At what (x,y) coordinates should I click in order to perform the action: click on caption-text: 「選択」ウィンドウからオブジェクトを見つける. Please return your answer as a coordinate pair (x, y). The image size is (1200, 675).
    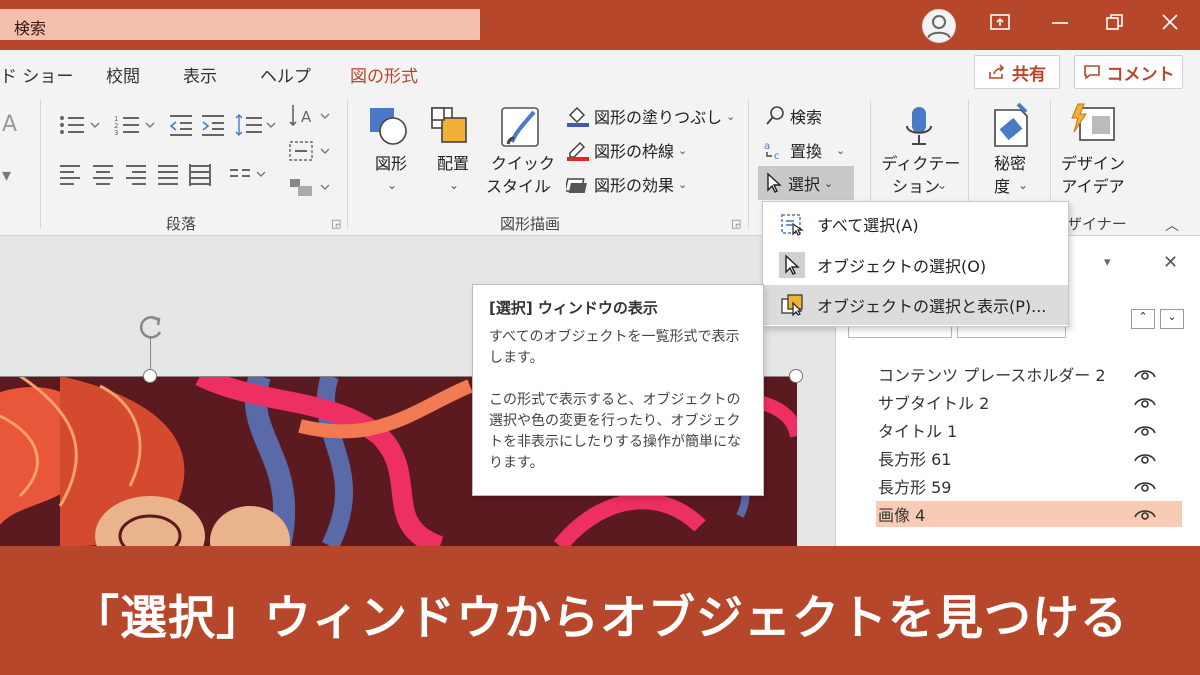
    Looking at the image, I should click on (600, 618).